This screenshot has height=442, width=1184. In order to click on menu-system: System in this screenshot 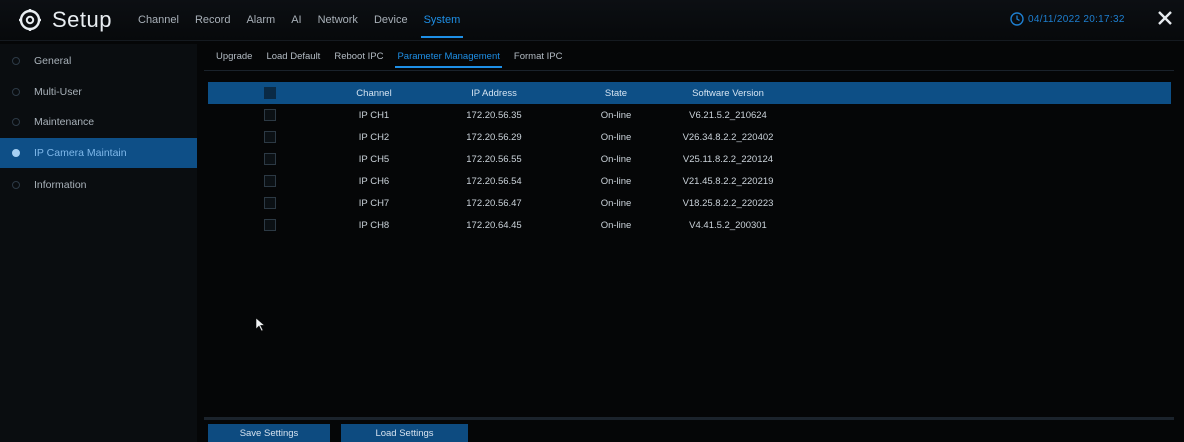, I will do `click(441, 26)`.